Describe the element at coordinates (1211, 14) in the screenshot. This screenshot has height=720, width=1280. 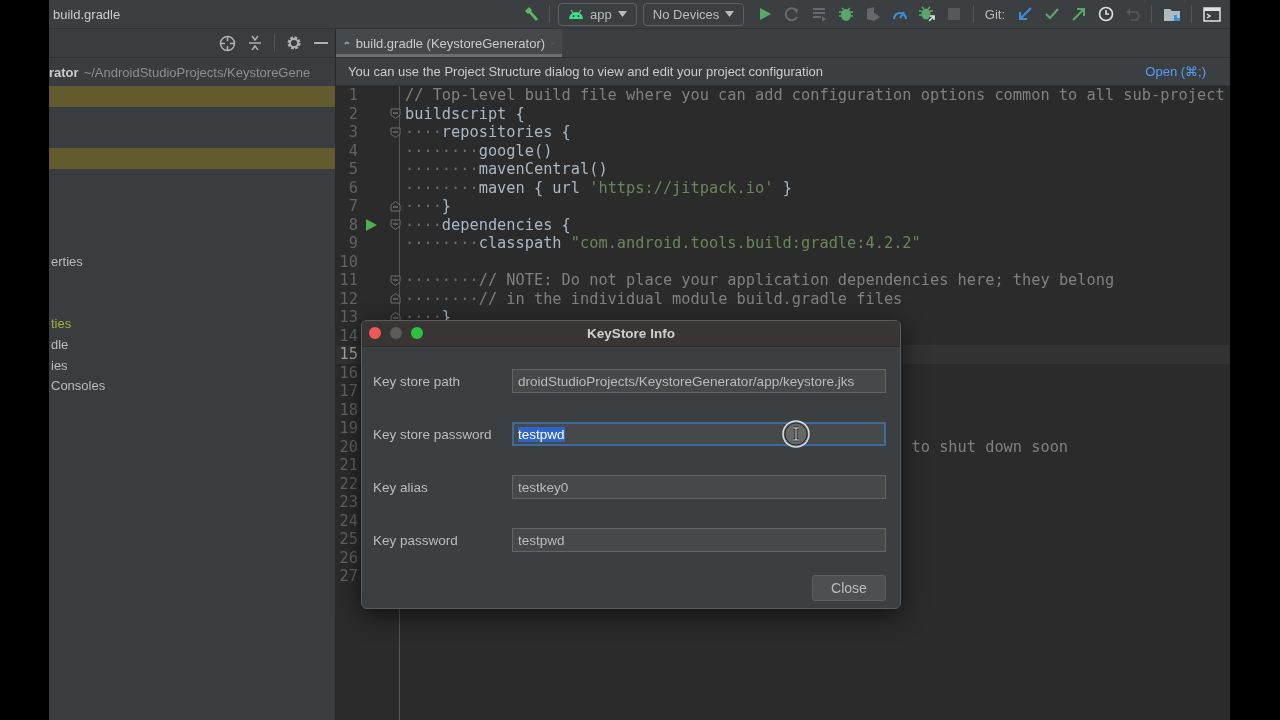
I see `terminal-icon` at that location.